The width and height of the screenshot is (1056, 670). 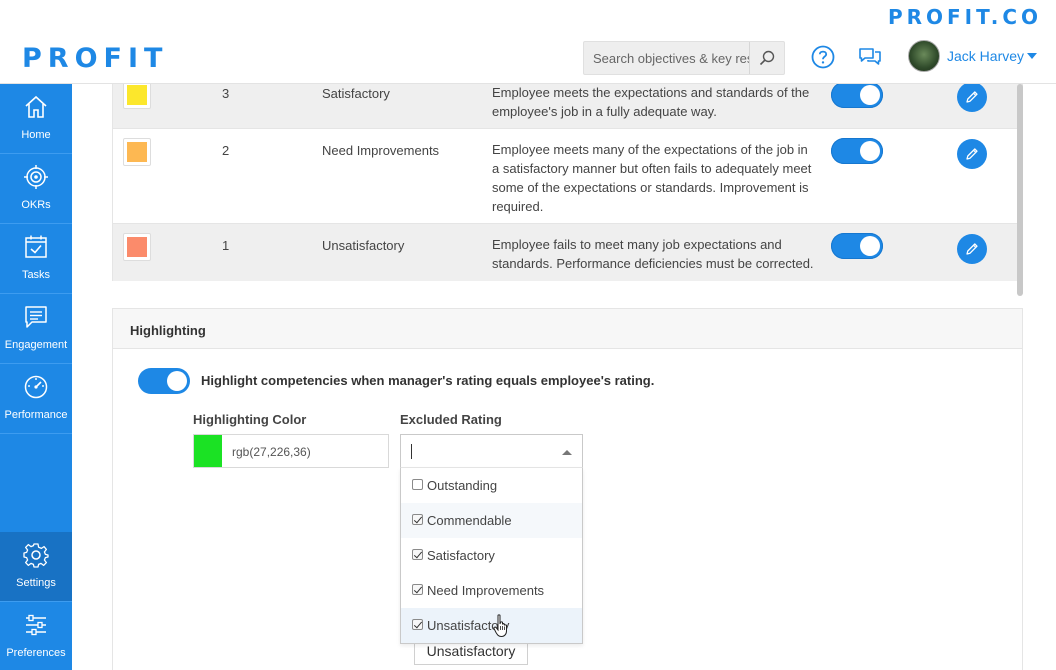 I want to click on chat-button, so click(x=870, y=57).